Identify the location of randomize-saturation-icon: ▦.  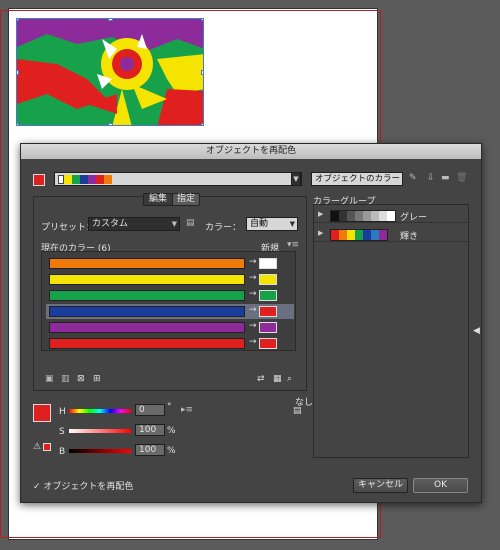
(277, 379).